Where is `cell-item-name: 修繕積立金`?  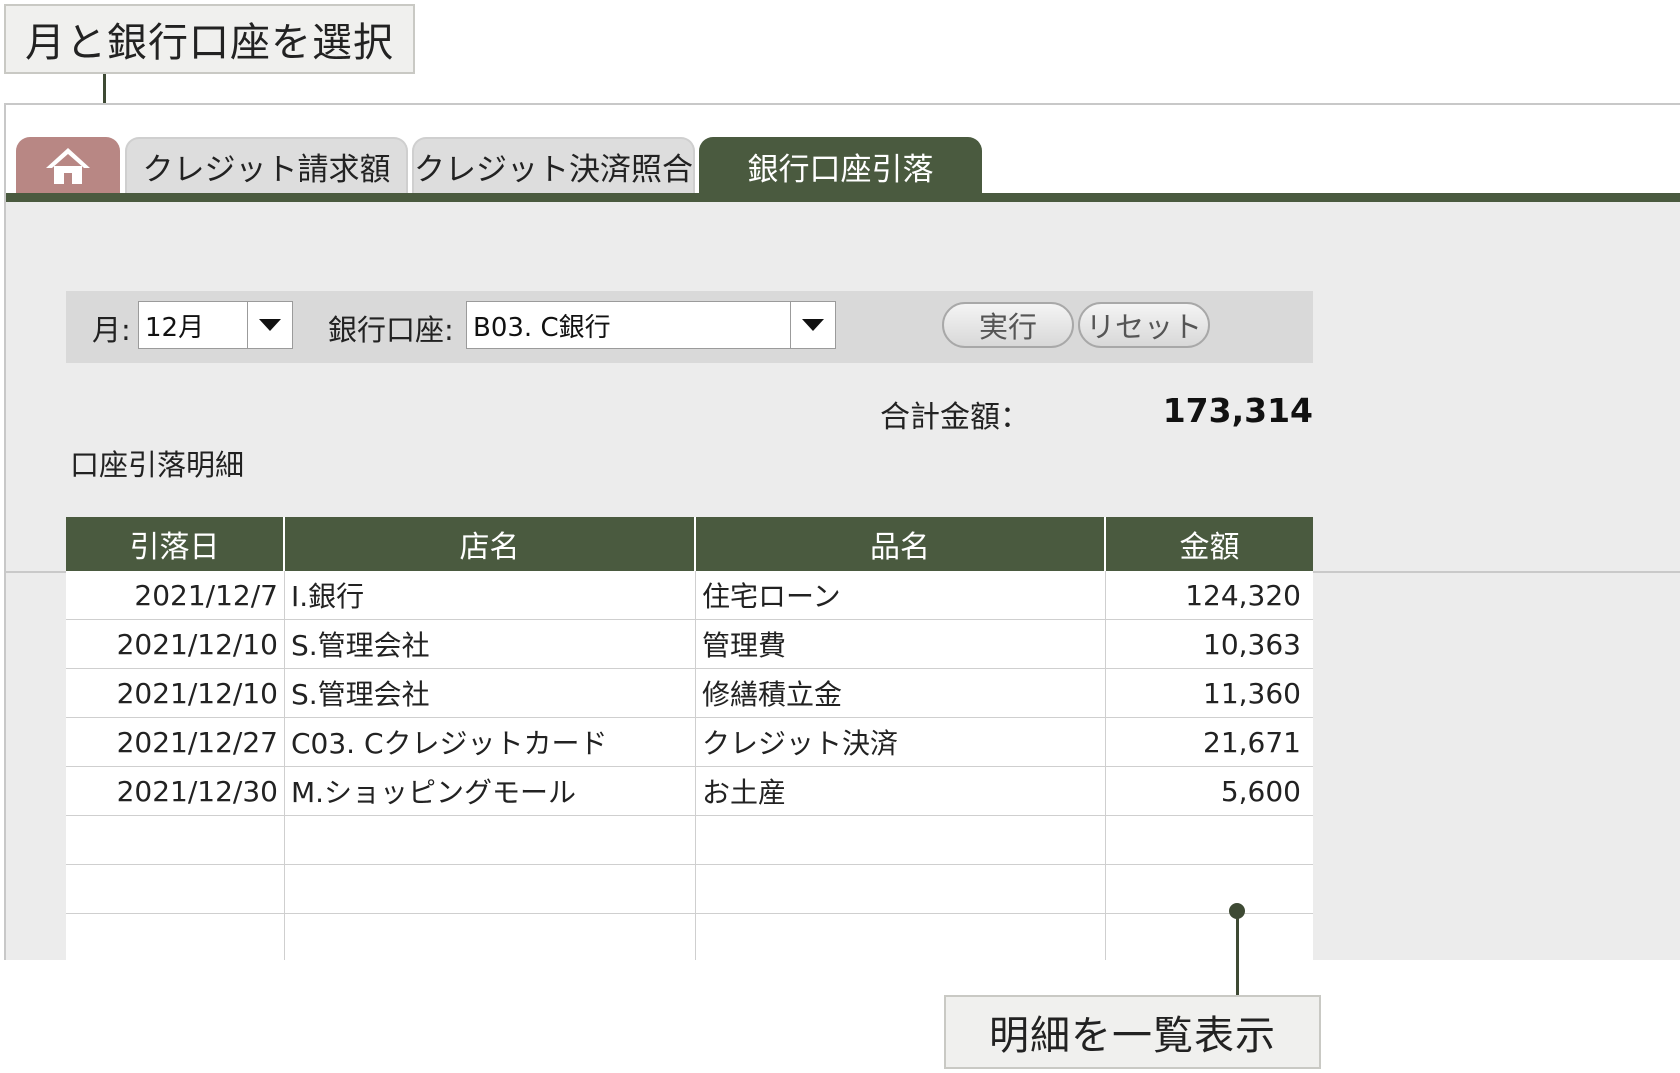
cell-item-name: 修繕積立金 is located at coordinates (901, 693).